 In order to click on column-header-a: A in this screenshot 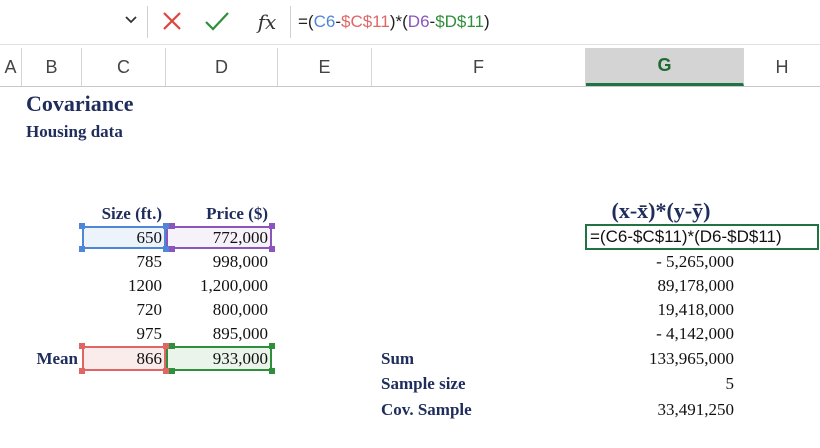, I will do `click(11, 67)`.